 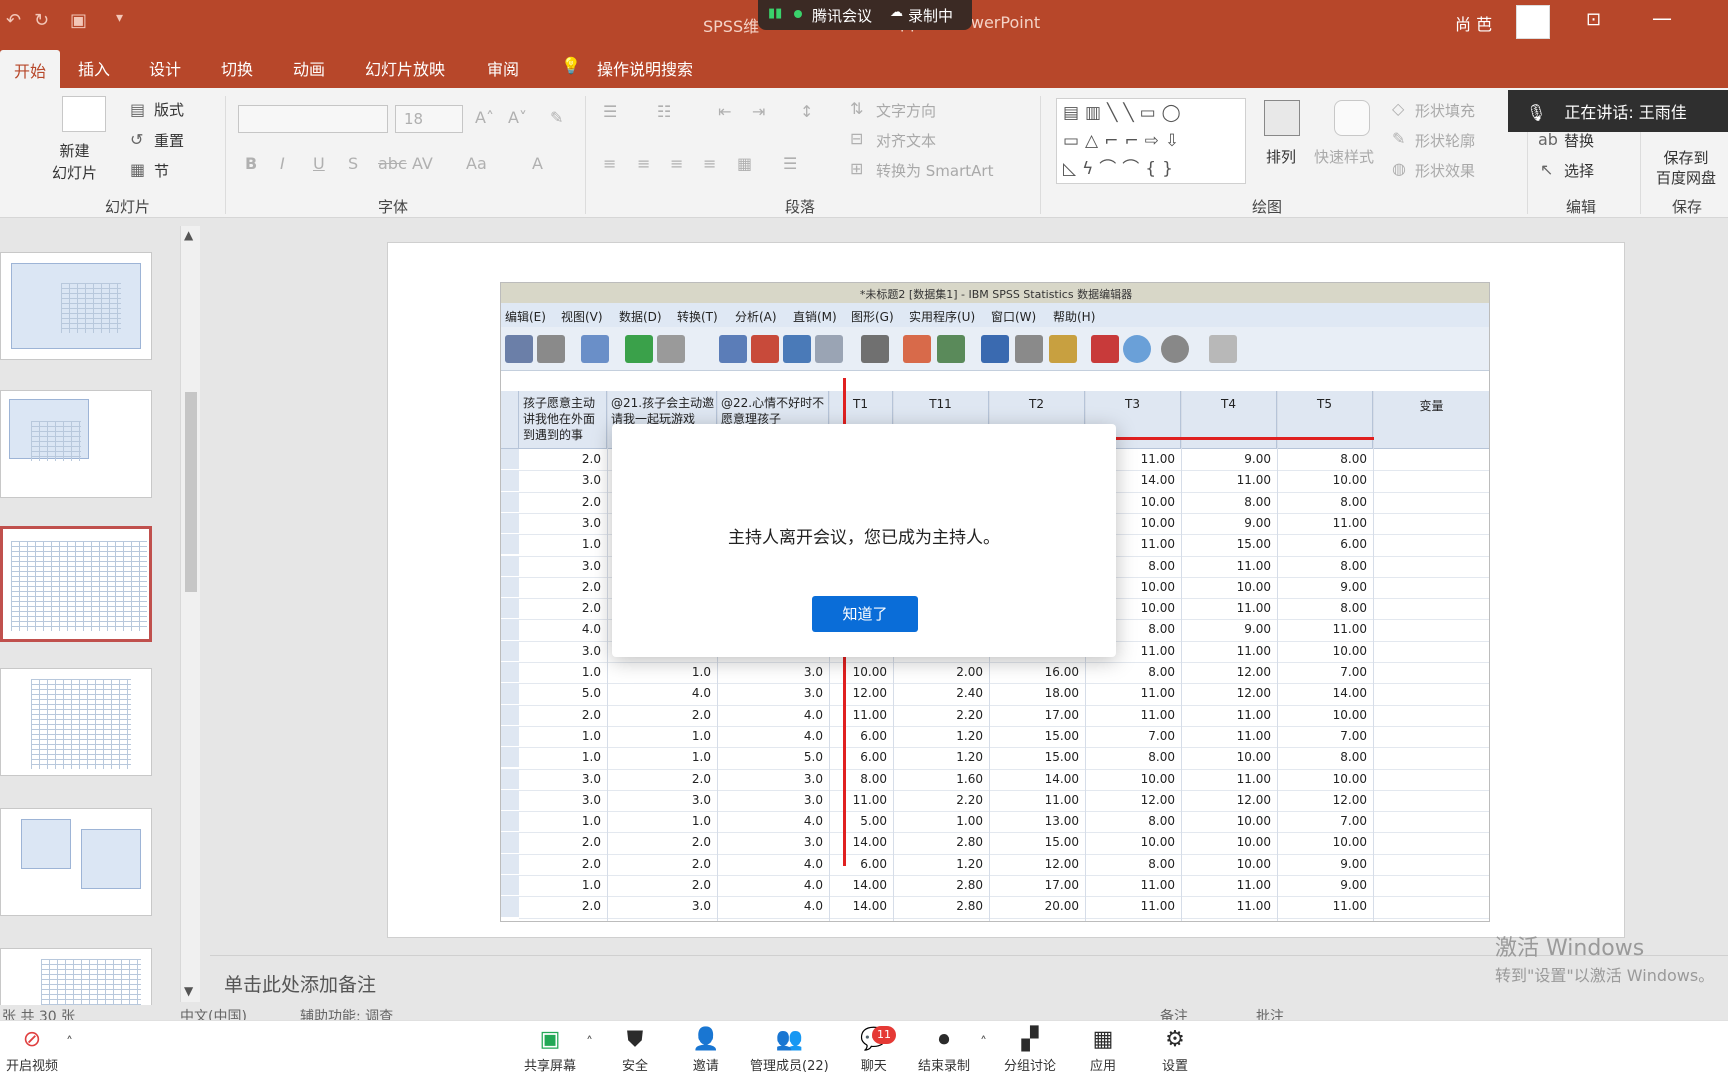 I want to click on add-user-icon: 👤, so click(x=706, y=1039).